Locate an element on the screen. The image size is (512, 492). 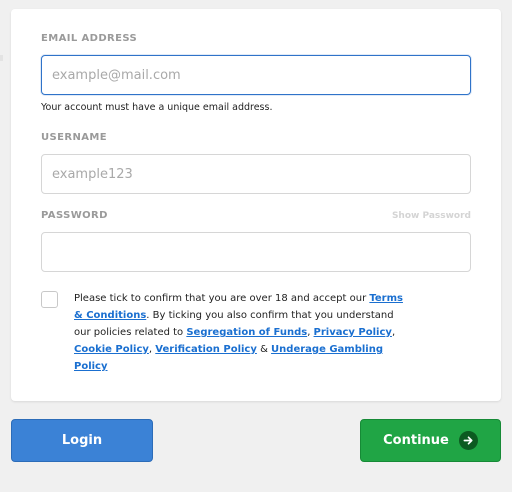
login-button: Login is located at coordinates (82, 440).